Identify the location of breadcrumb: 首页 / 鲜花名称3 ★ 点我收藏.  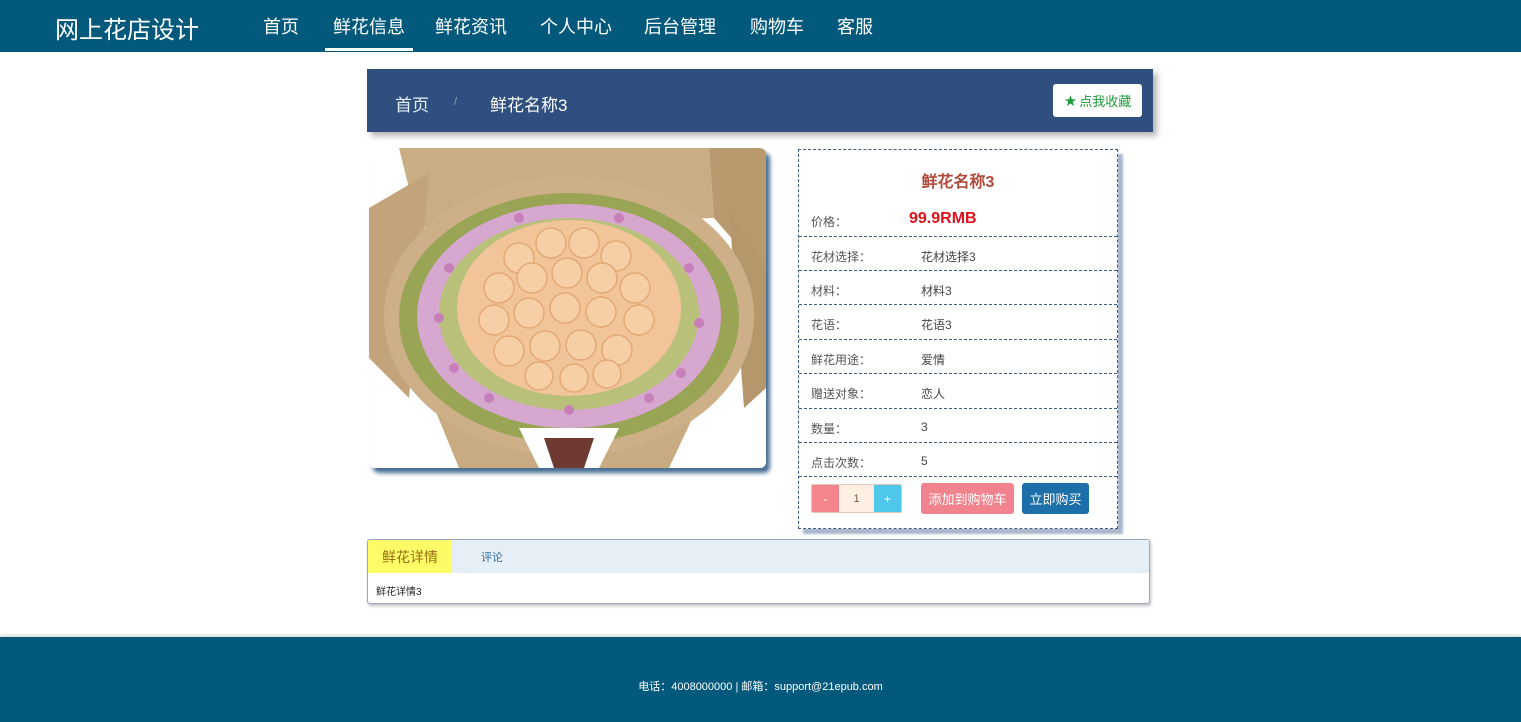
(760, 100).